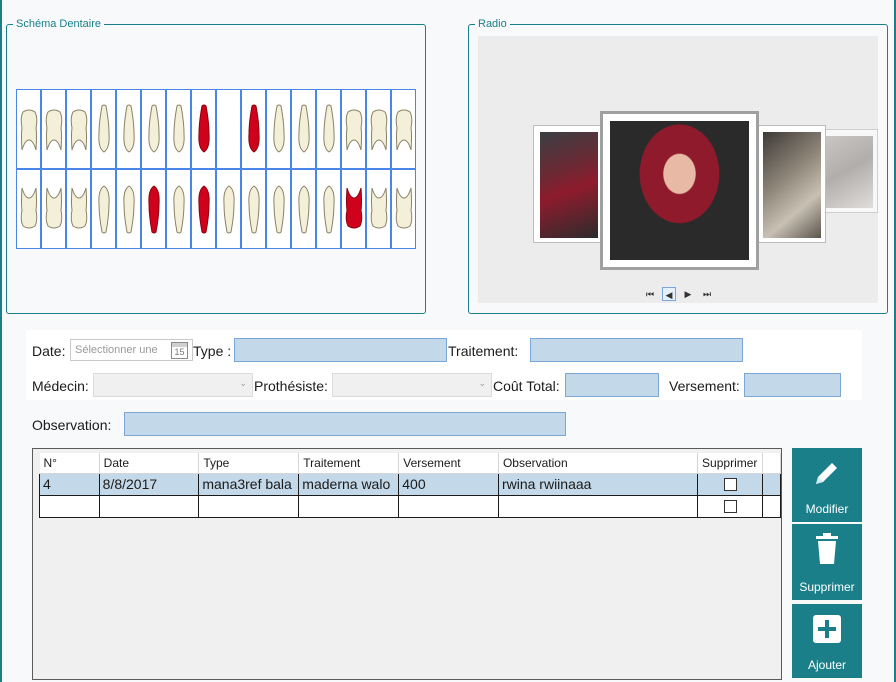 The height and width of the screenshot is (682, 896). What do you see at coordinates (179, 350) in the screenshot?
I see `calendar-icon: 15` at bounding box center [179, 350].